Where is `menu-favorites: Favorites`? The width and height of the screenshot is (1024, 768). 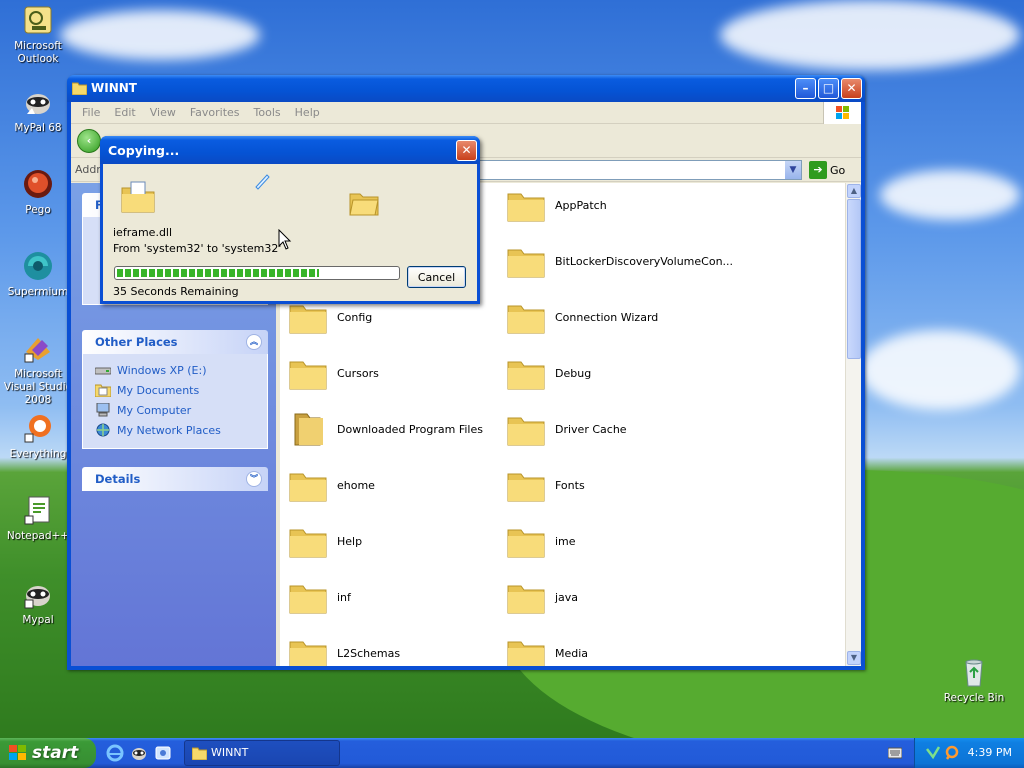 menu-favorites: Favorites is located at coordinates (215, 112).